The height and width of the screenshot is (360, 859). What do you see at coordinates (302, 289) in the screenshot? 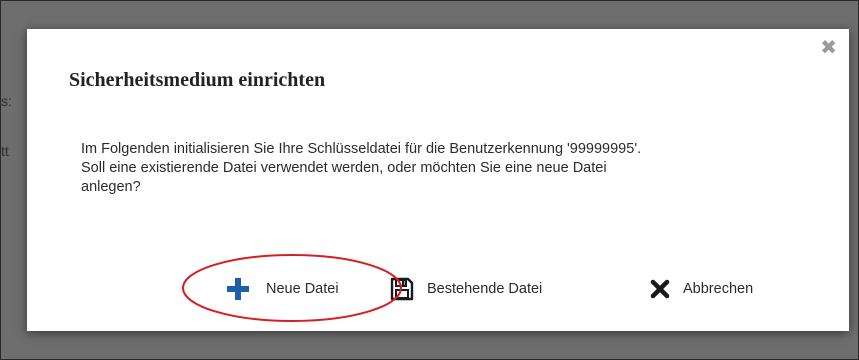
I see `new-file-label: Neue Datei` at bounding box center [302, 289].